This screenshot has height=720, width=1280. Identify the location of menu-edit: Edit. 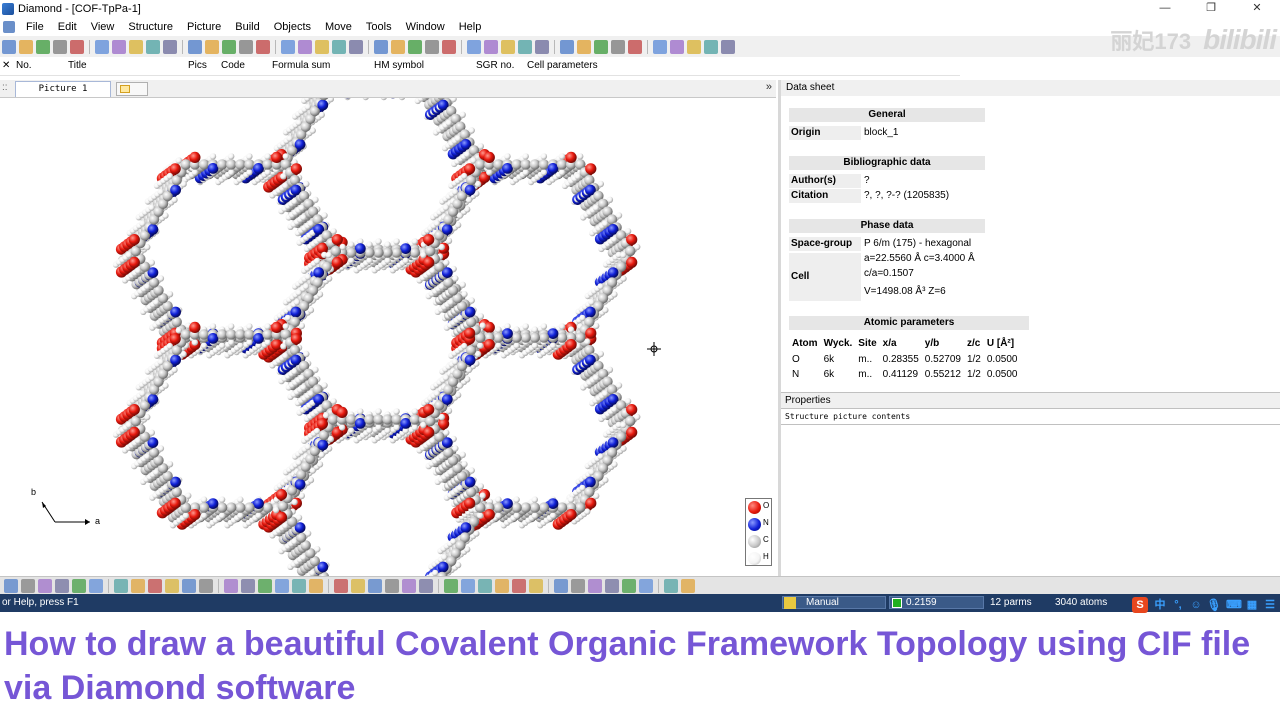
(67, 27).